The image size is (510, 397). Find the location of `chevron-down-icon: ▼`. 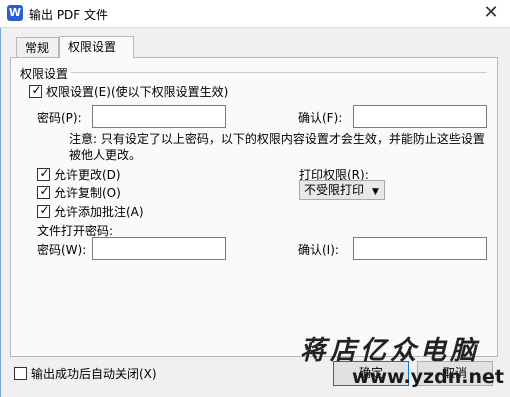

chevron-down-icon: ▼ is located at coordinates (375, 192).